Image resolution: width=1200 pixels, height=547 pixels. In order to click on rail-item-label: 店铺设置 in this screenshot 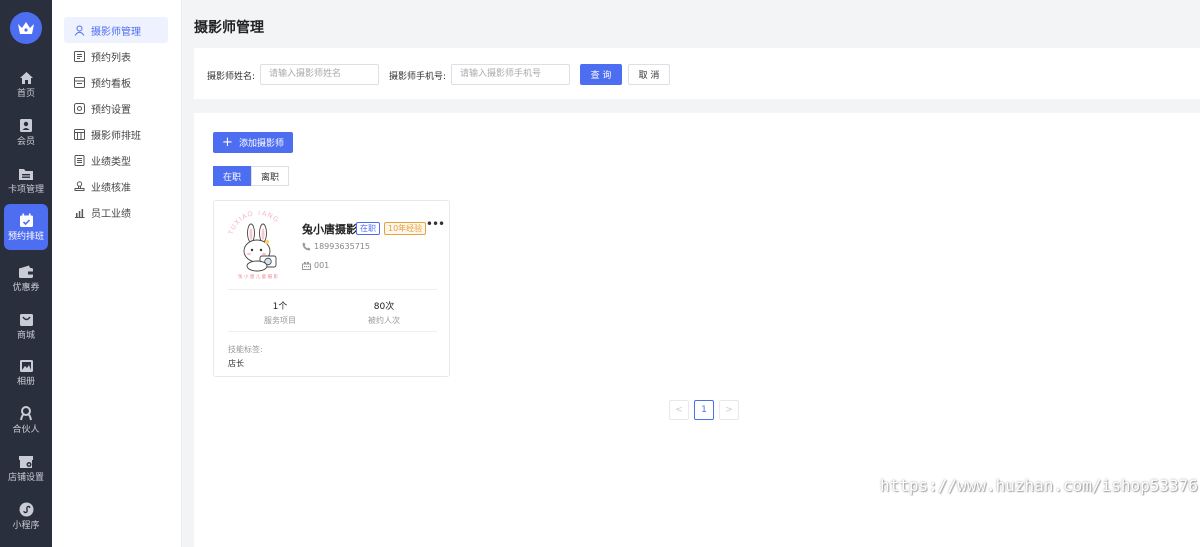, I will do `click(25, 477)`.